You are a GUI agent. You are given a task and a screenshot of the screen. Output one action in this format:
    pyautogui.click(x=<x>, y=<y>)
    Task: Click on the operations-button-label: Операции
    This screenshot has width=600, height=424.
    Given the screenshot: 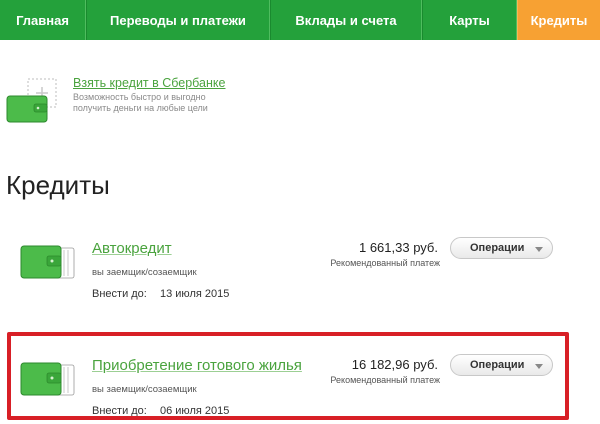 What is the action you would take?
    pyautogui.click(x=497, y=248)
    